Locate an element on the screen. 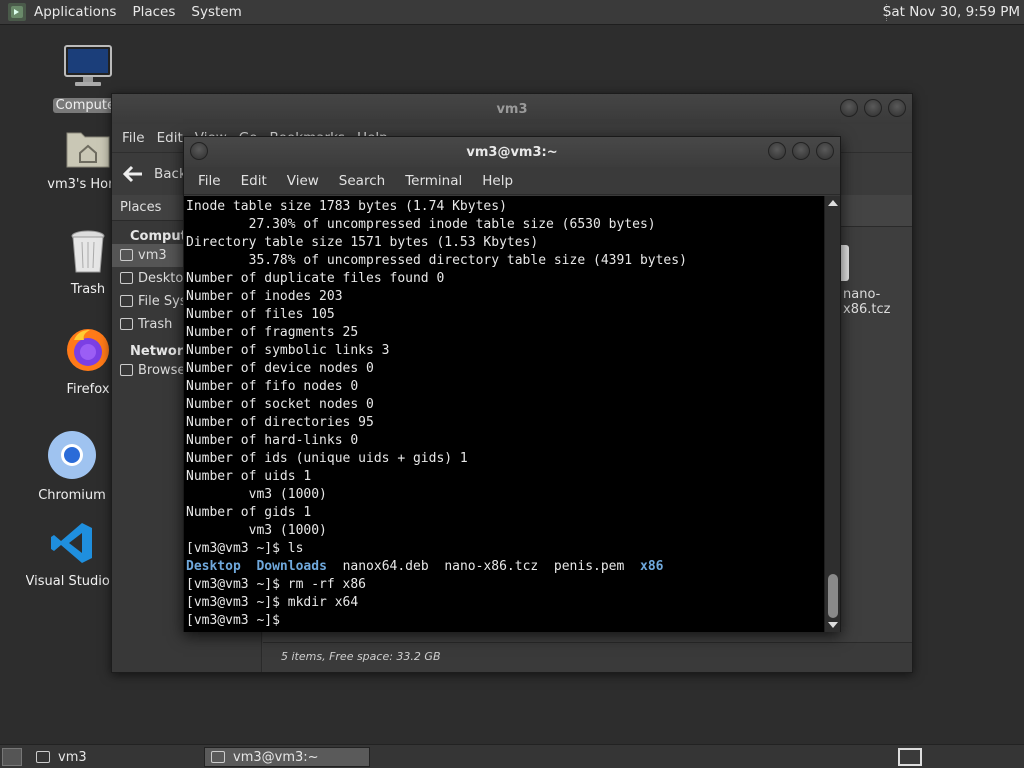 Image resolution: width=1024 pixels, height=768 pixels. scroll-up-icon is located at coordinates (833, 203).